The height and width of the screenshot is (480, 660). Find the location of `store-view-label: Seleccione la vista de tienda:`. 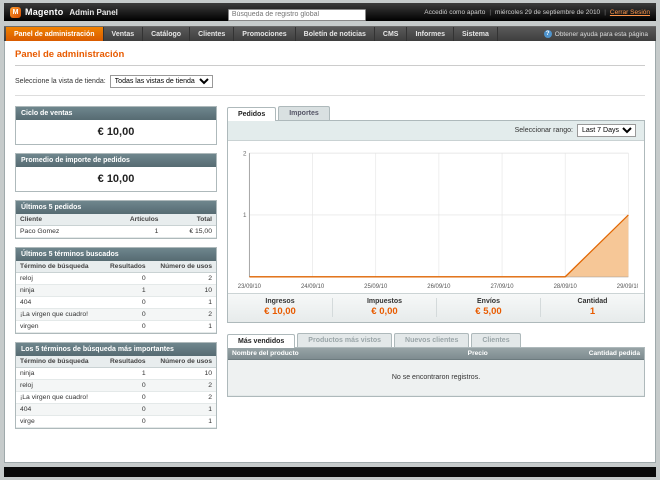

store-view-label: Seleccione la vista de tienda: is located at coordinates (60, 81).